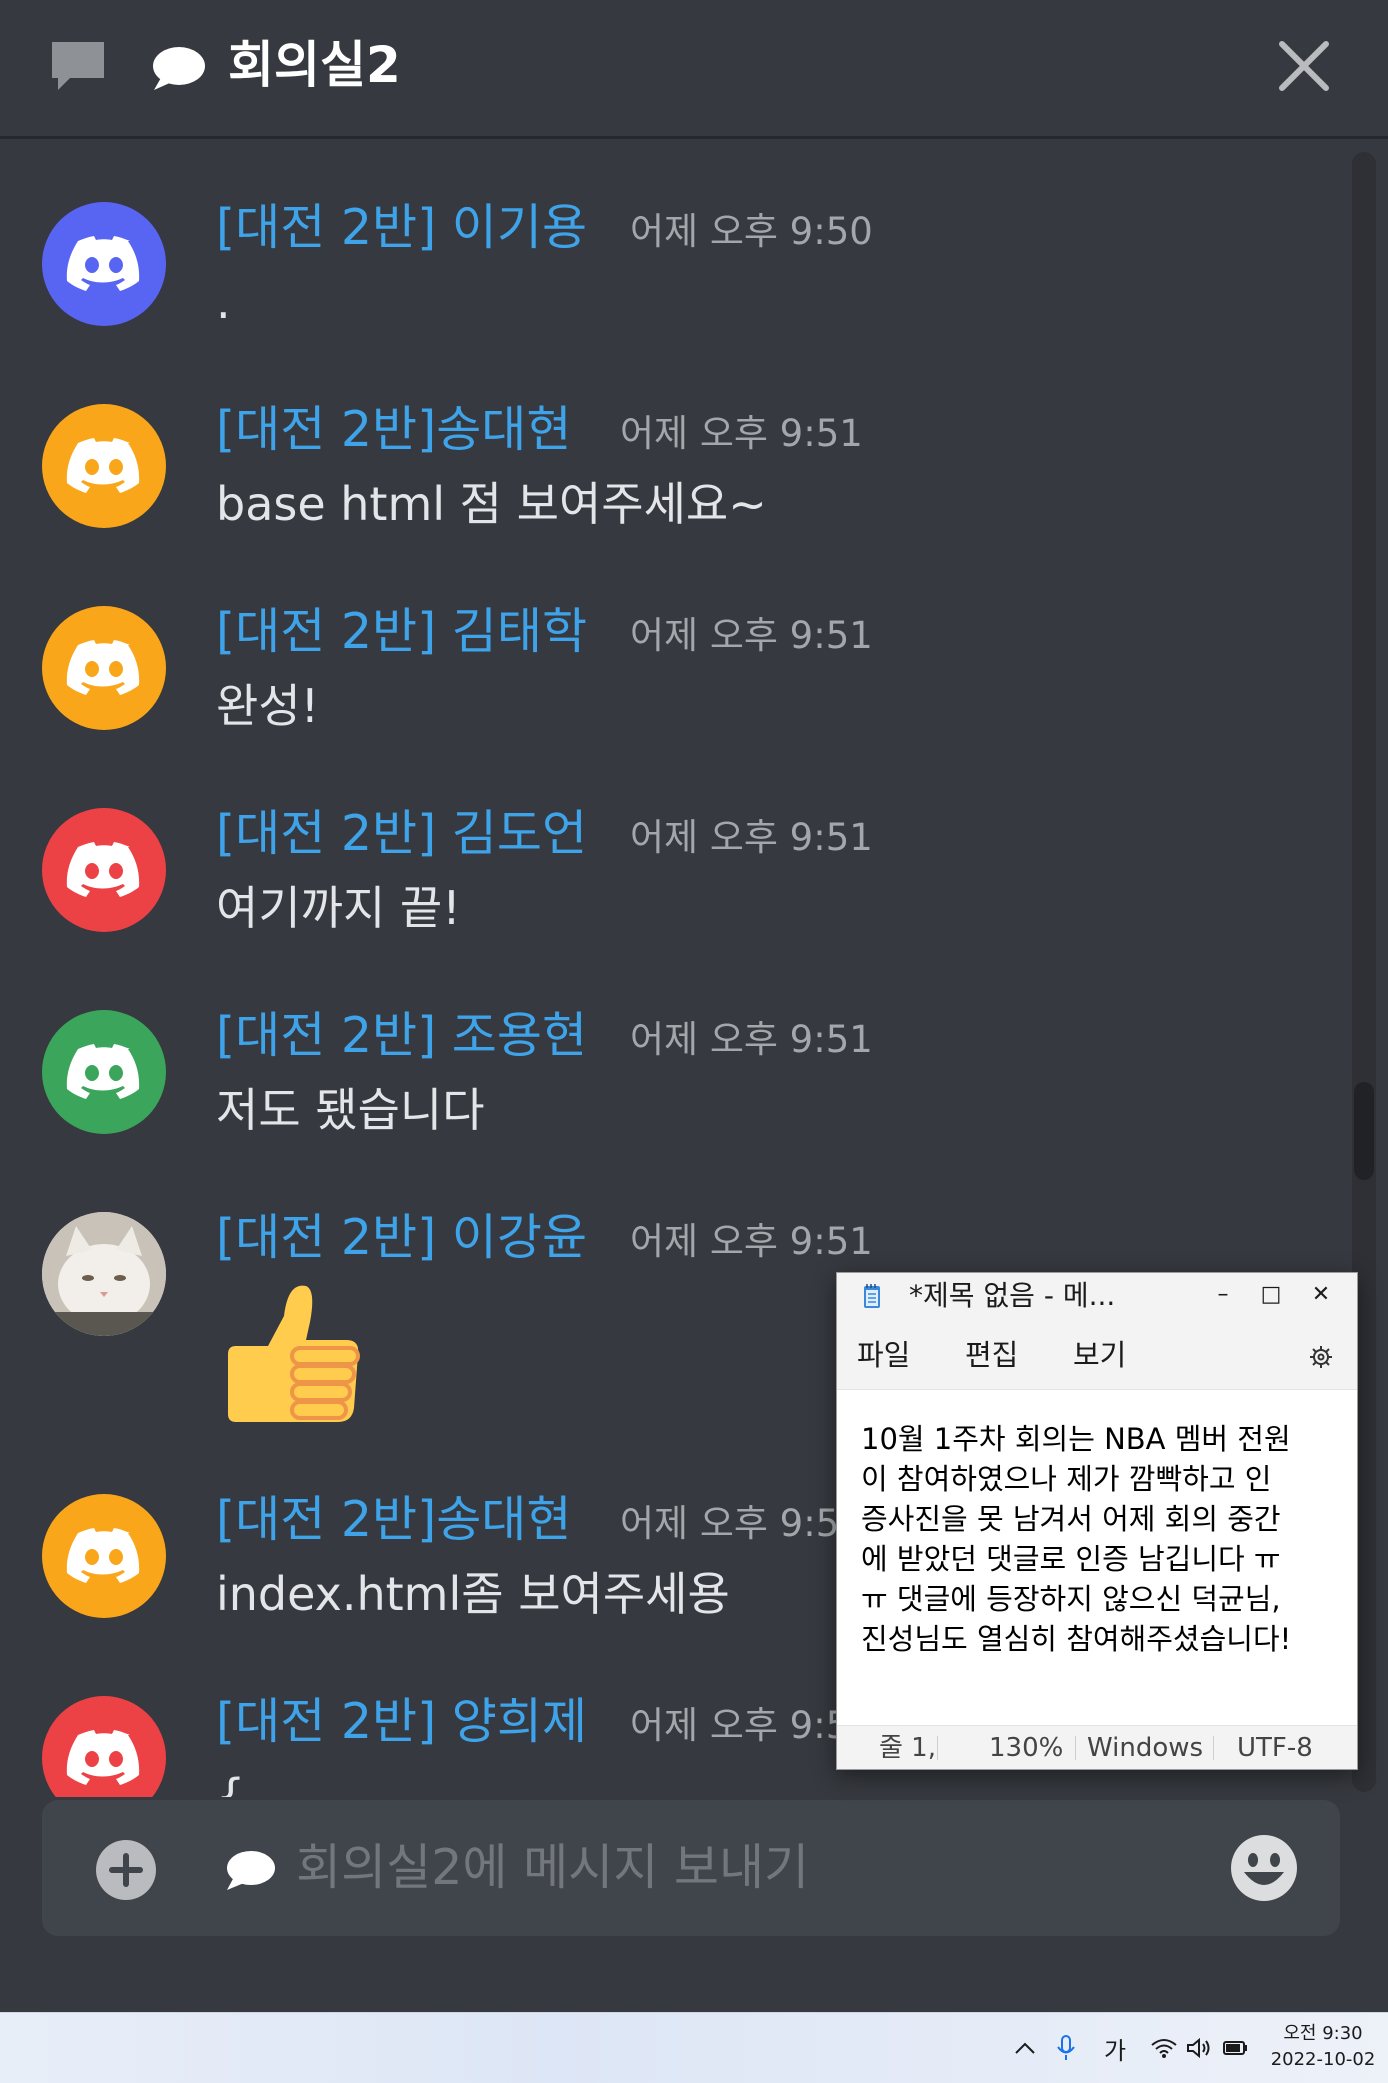 The width and height of the screenshot is (1388, 2083). What do you see at coordinates (1223, 1295) in the screenshot?
I see `minimize-icon: –` at bounding box center [1223, 1295].